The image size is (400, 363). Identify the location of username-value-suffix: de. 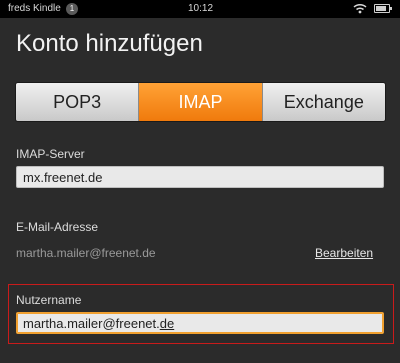
(167, 323).